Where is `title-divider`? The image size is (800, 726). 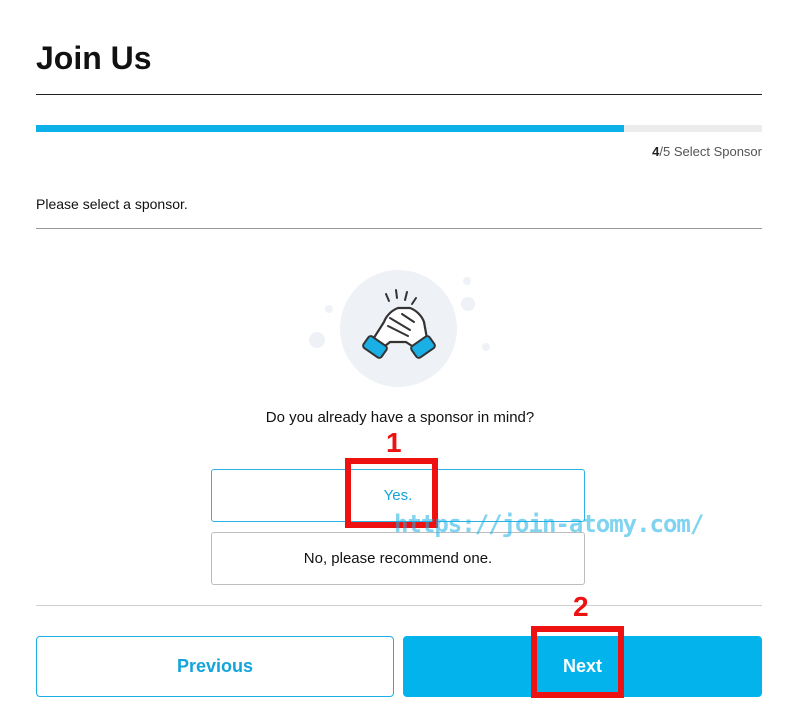 title-divider is located at coordinates (399, 94).